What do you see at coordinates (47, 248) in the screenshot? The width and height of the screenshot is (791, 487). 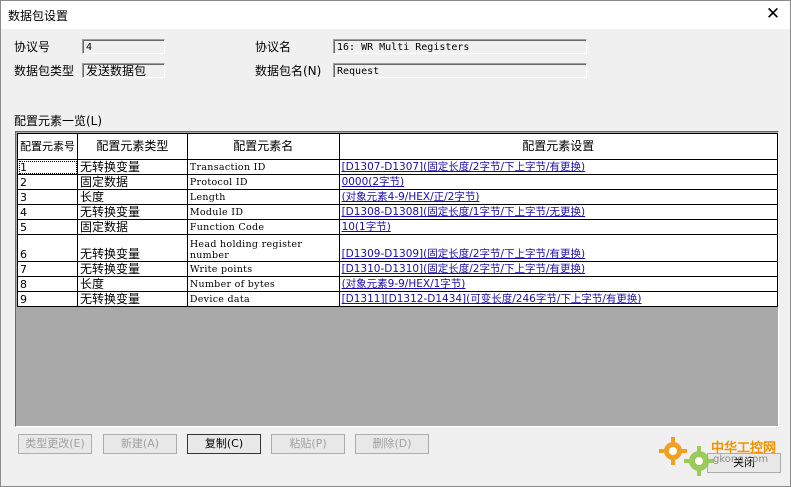 I see `row-no: 6` at bounding box center [47, 248].